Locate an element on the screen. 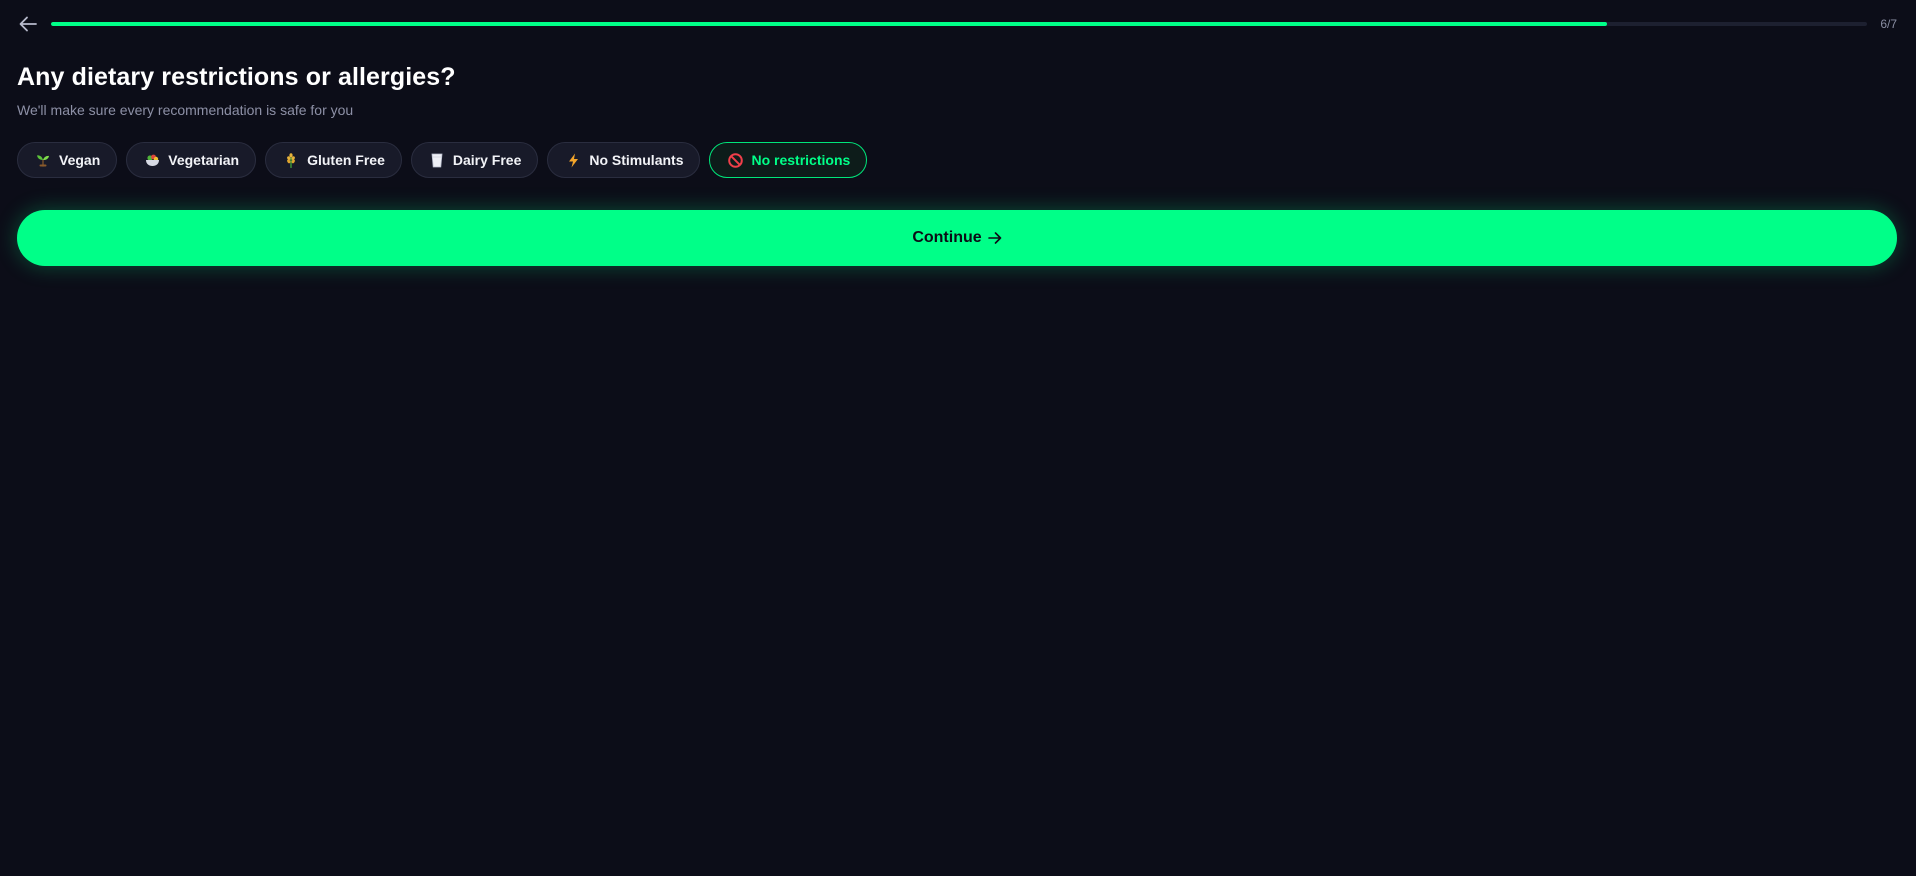  option-no-restrictions: No restrictions is located at coordinates (788, 160).